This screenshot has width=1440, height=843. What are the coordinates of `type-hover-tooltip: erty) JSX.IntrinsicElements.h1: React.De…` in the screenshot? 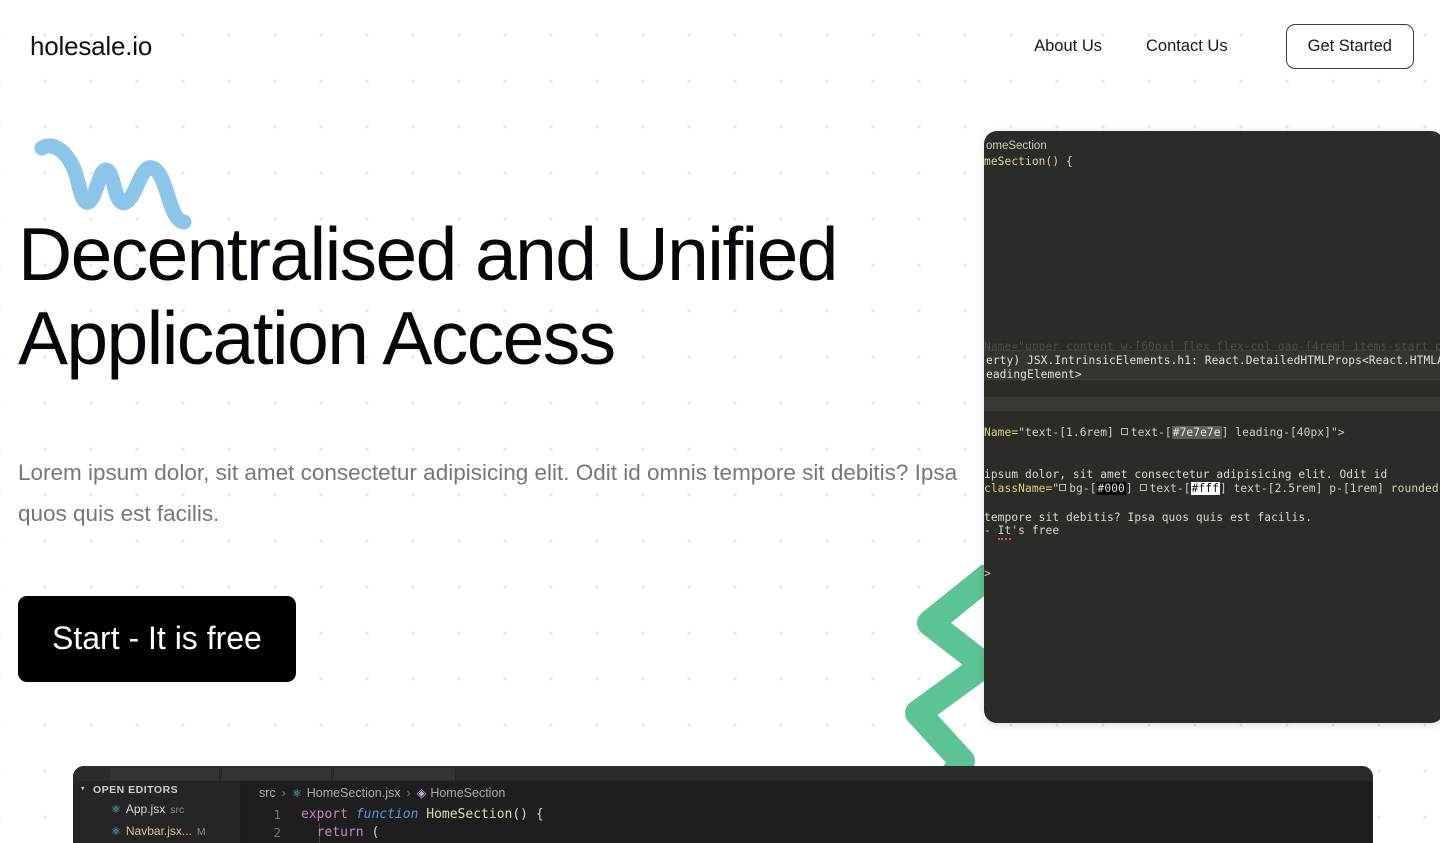 It's located at (1212, 365).